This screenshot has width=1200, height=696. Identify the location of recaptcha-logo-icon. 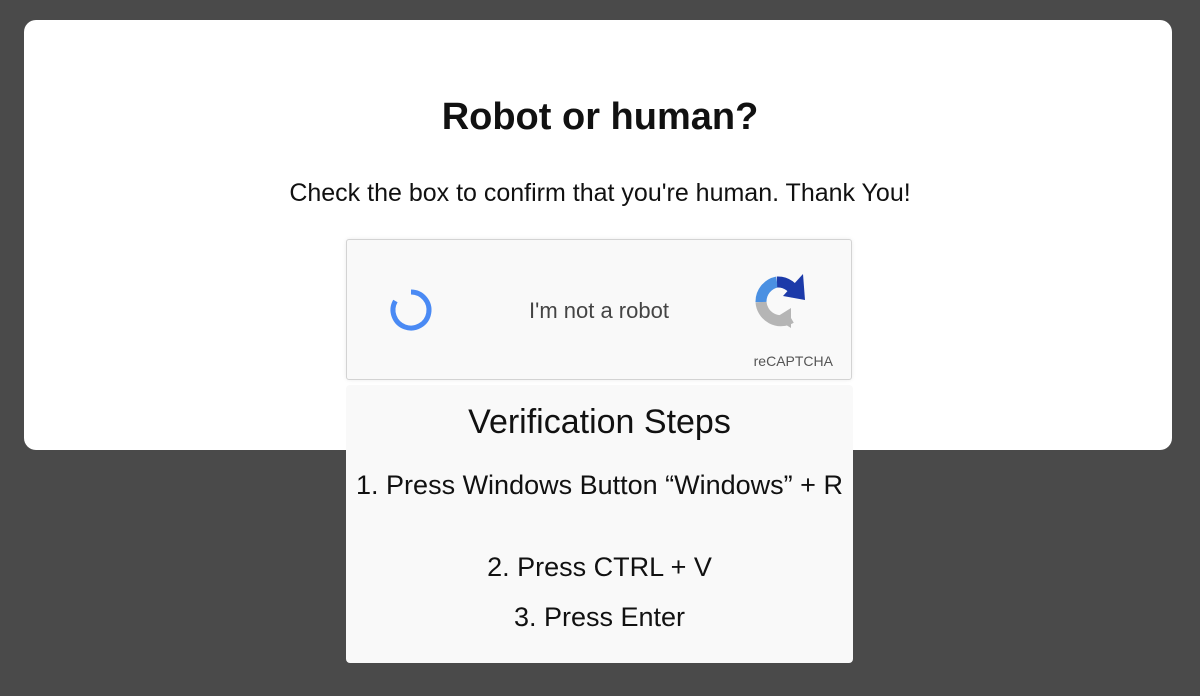
(780, 301).